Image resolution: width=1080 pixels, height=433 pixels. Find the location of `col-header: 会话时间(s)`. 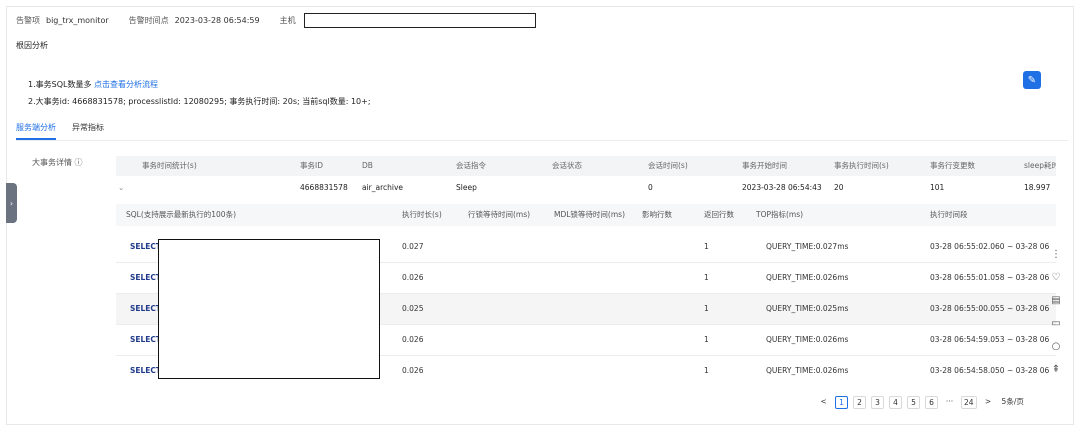

col-header: 会话时间(s) is located at coordinates (668, 165).